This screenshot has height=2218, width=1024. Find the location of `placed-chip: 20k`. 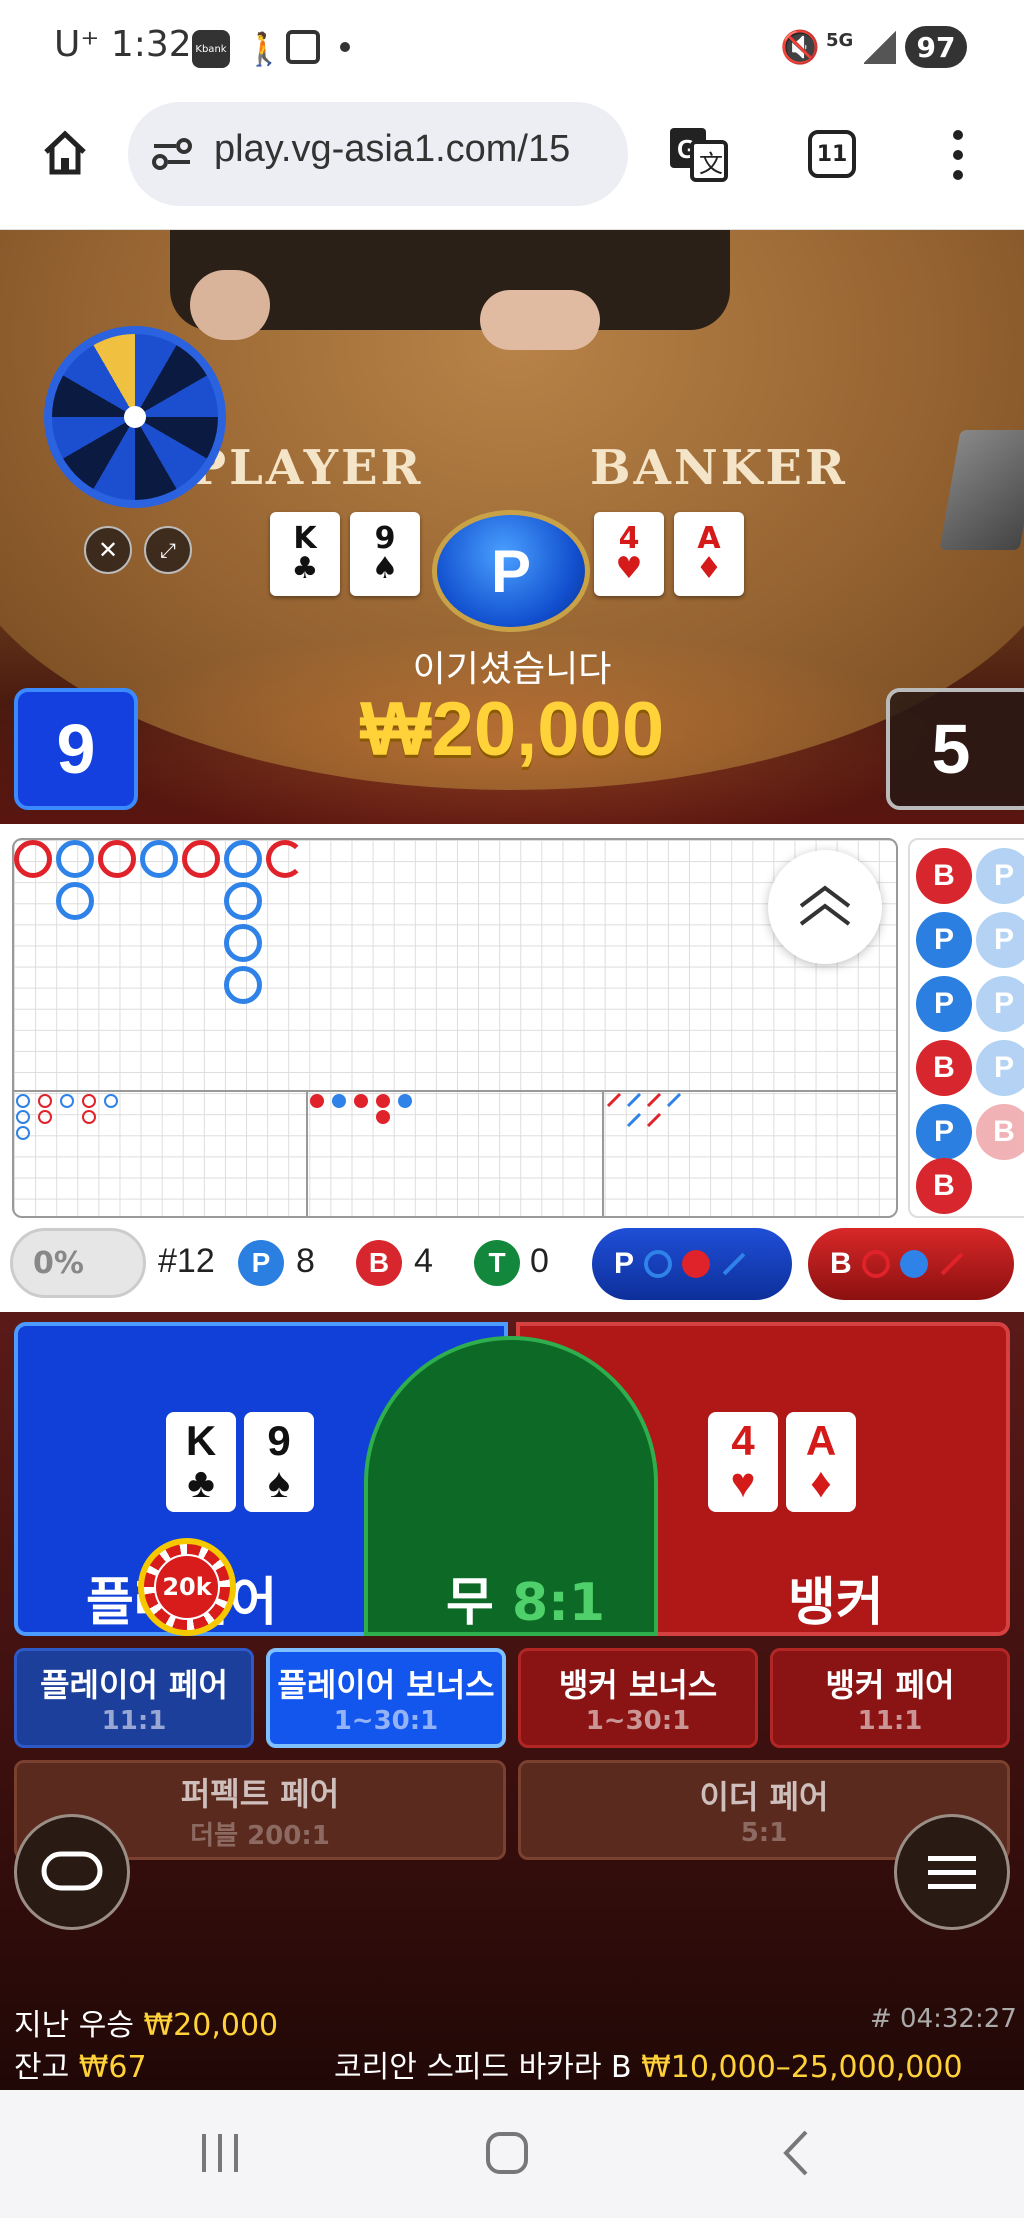

placed-chip: 20k is located at coordinates (187, 1587).